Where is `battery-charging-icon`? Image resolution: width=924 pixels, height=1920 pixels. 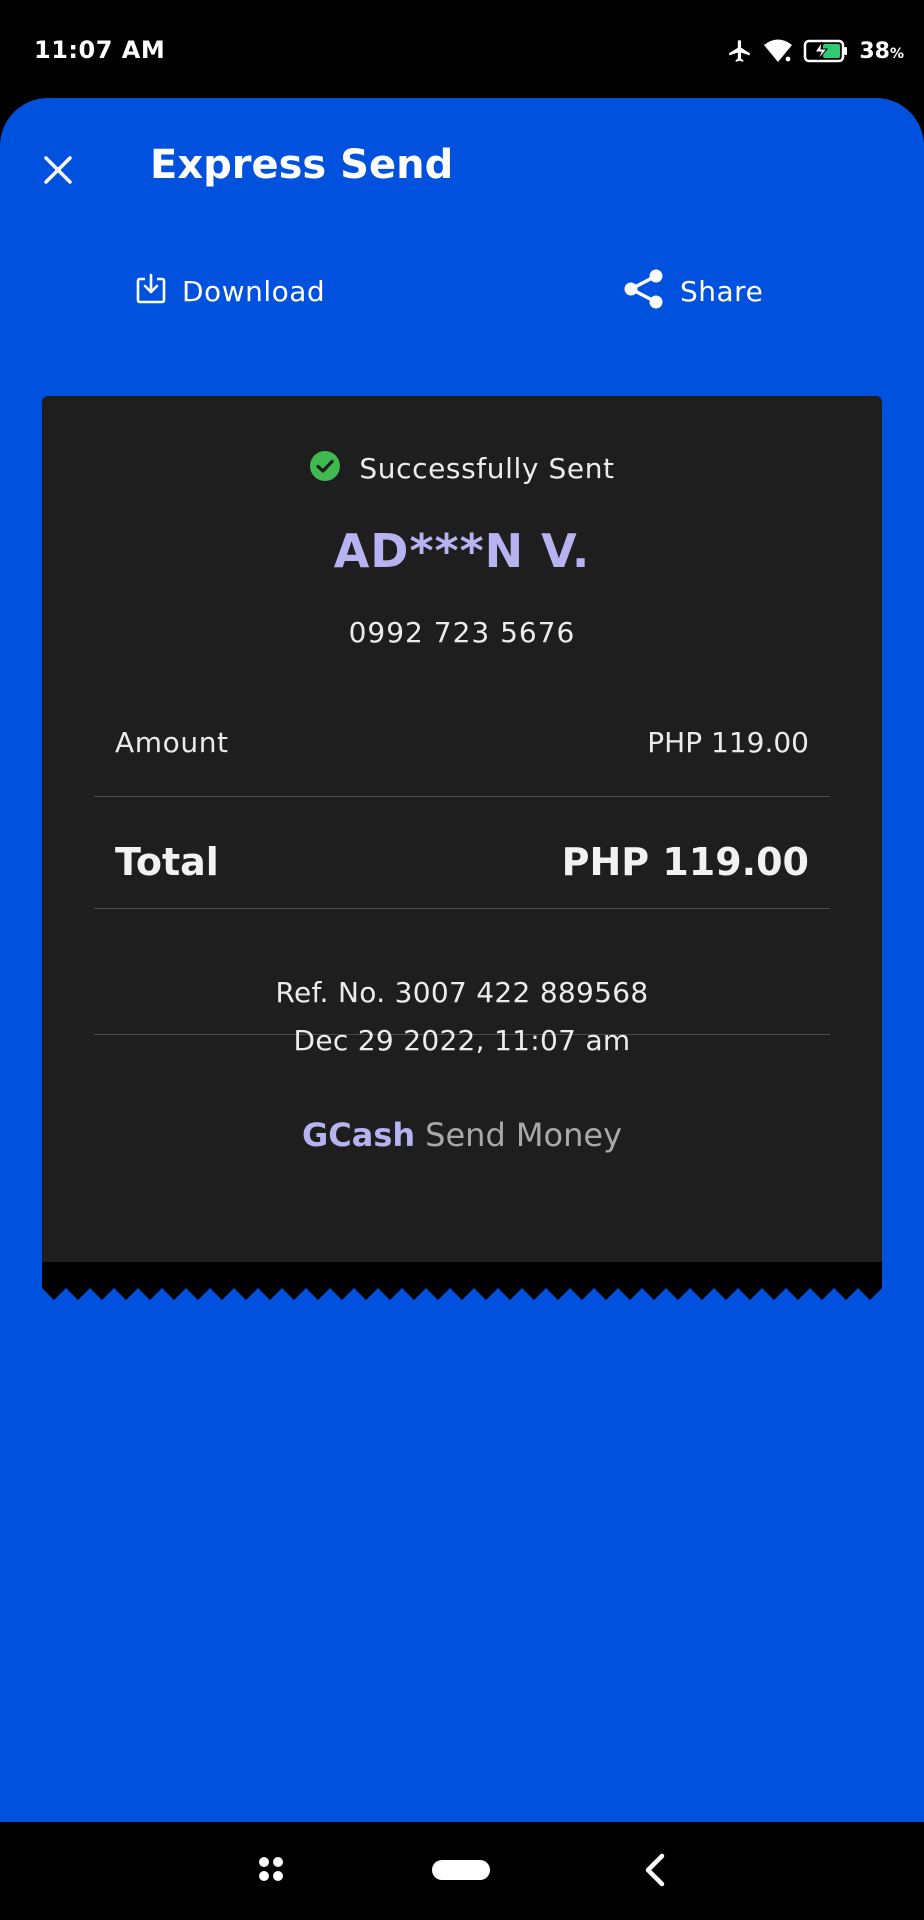 battery-charging-icon is located at coordinates (826, 51).